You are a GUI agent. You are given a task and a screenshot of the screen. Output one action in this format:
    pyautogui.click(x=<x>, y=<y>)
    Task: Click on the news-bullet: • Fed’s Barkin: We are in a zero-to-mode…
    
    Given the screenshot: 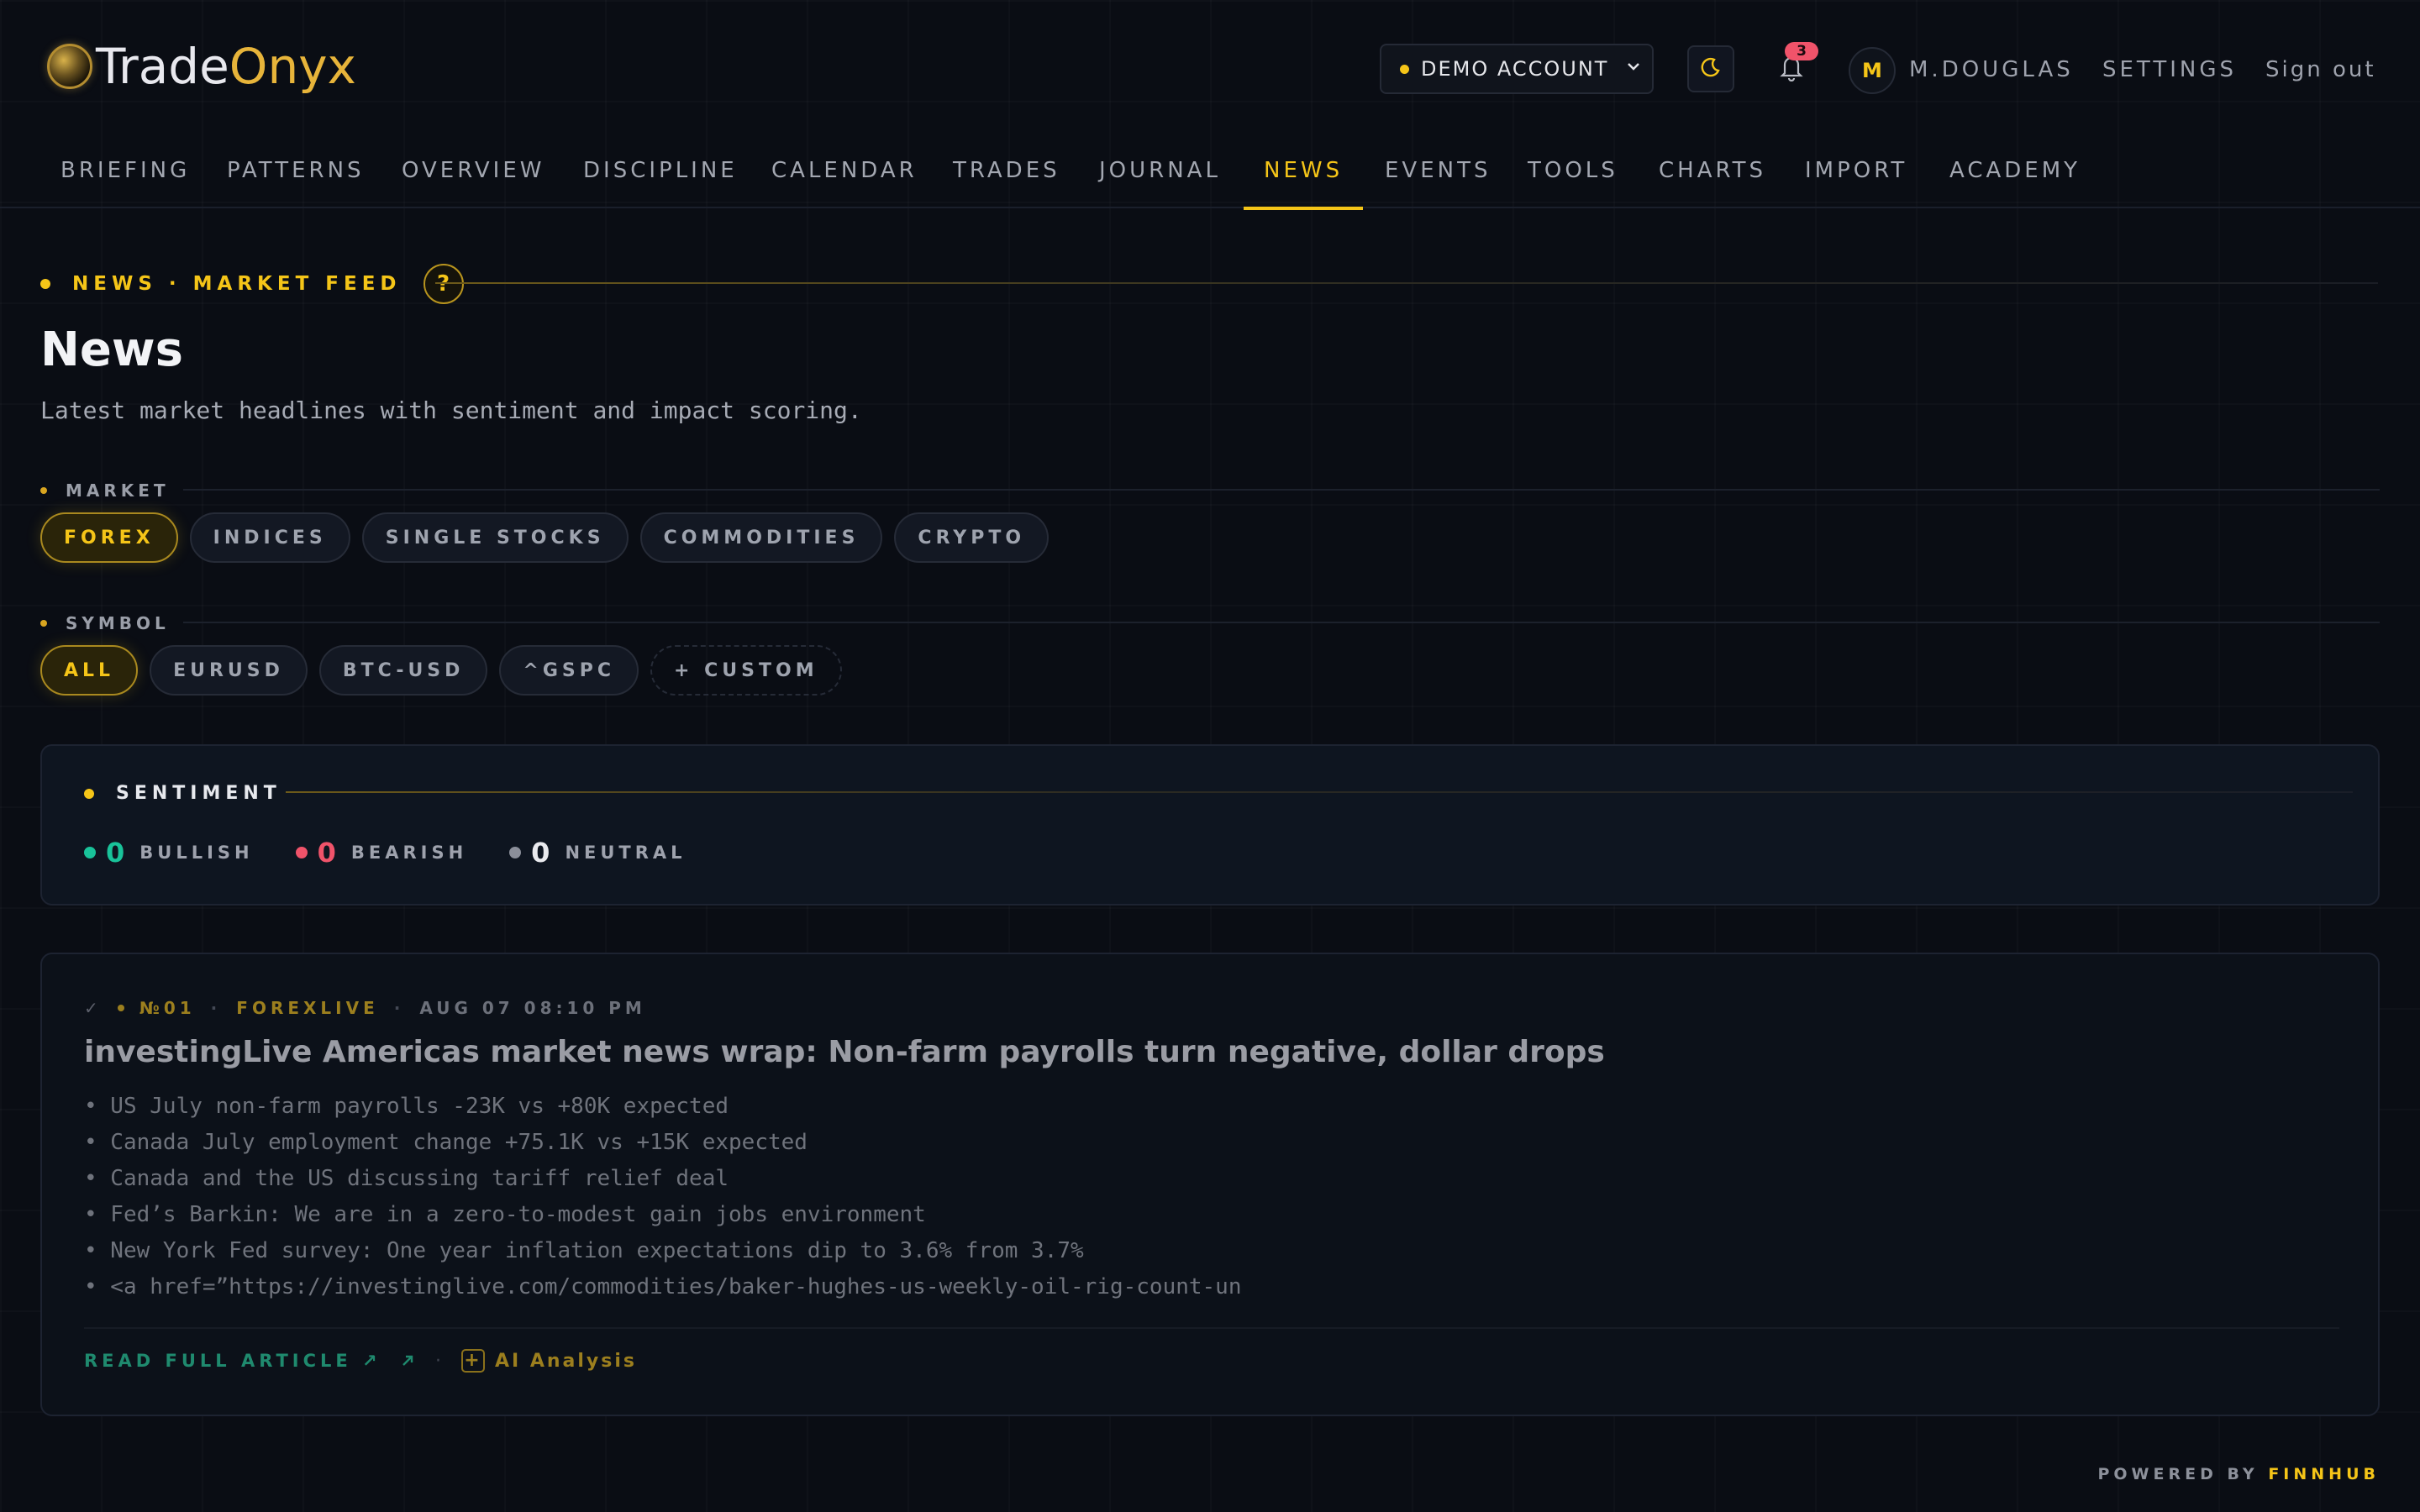 What is the action you would take?
    pyautogui.click(x=505, y=1214)
    